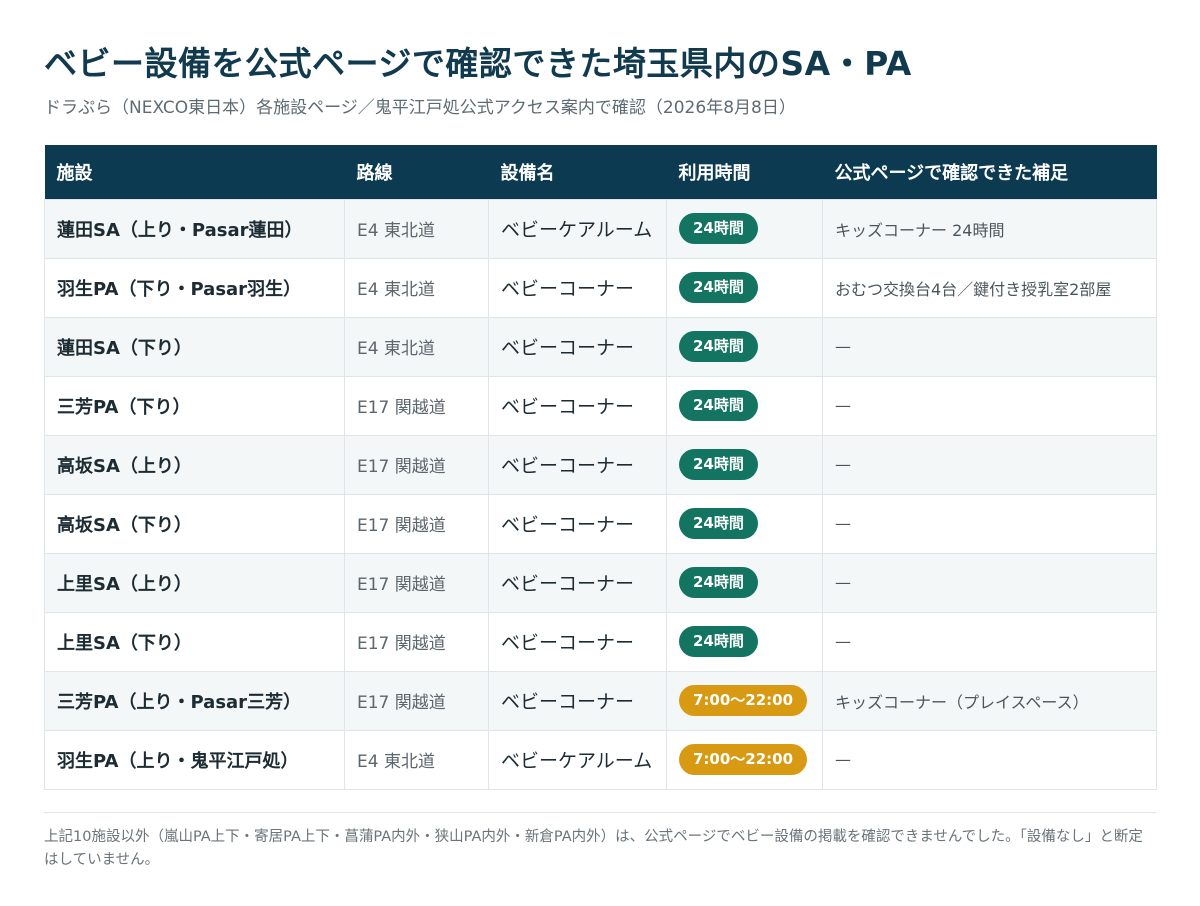 This screenshot has width=1200, height=906. I want to click on table-row: 高坂SA（下り） E17 関越道 ベビーコーナー 24時間 —, so click(600, 523).